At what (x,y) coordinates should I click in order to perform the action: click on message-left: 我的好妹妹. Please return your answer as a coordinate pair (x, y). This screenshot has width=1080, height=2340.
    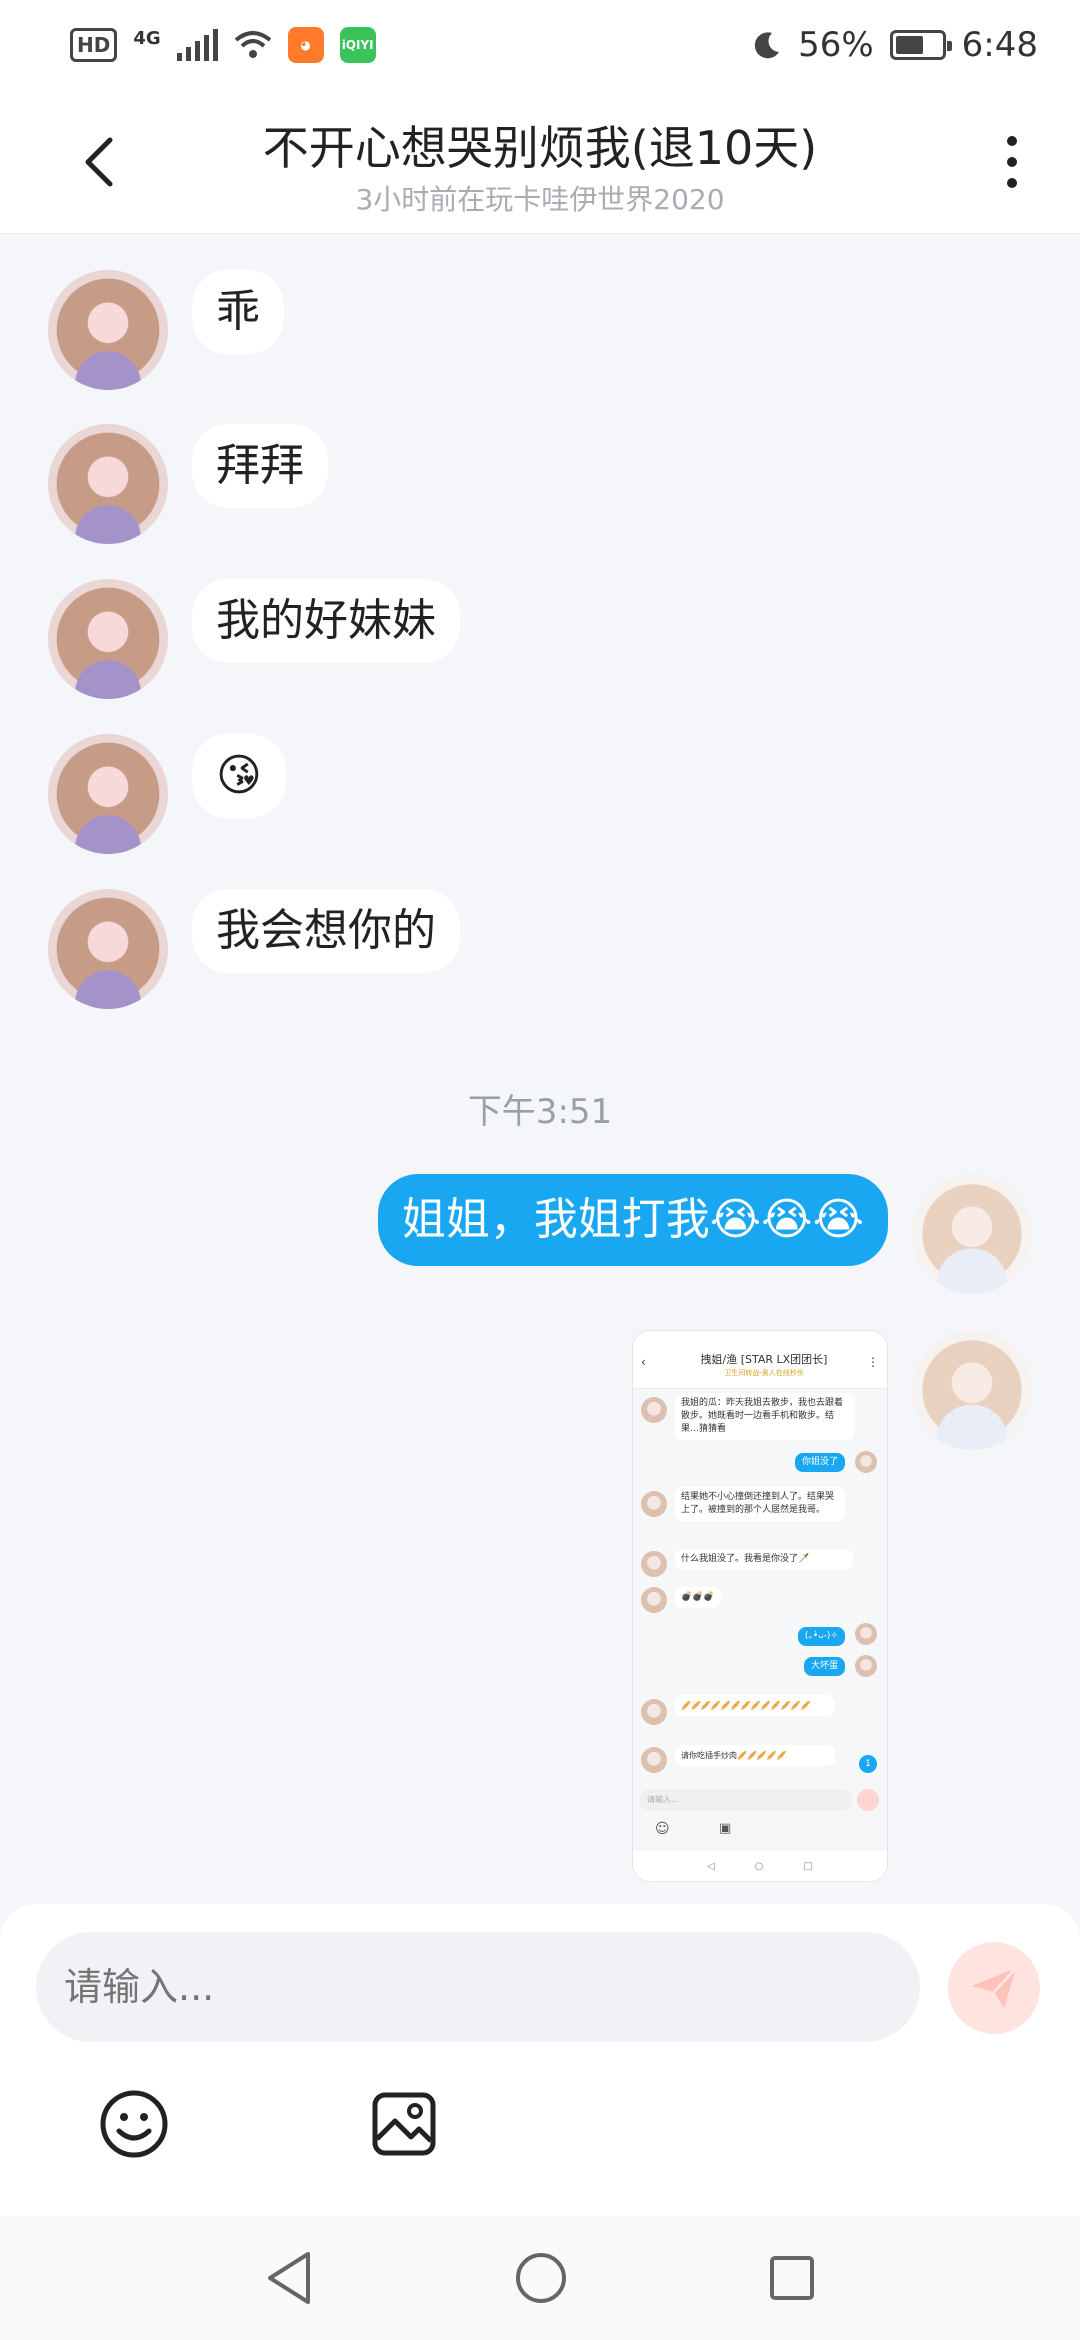
    Looking at the image, I should click on (254, 639).